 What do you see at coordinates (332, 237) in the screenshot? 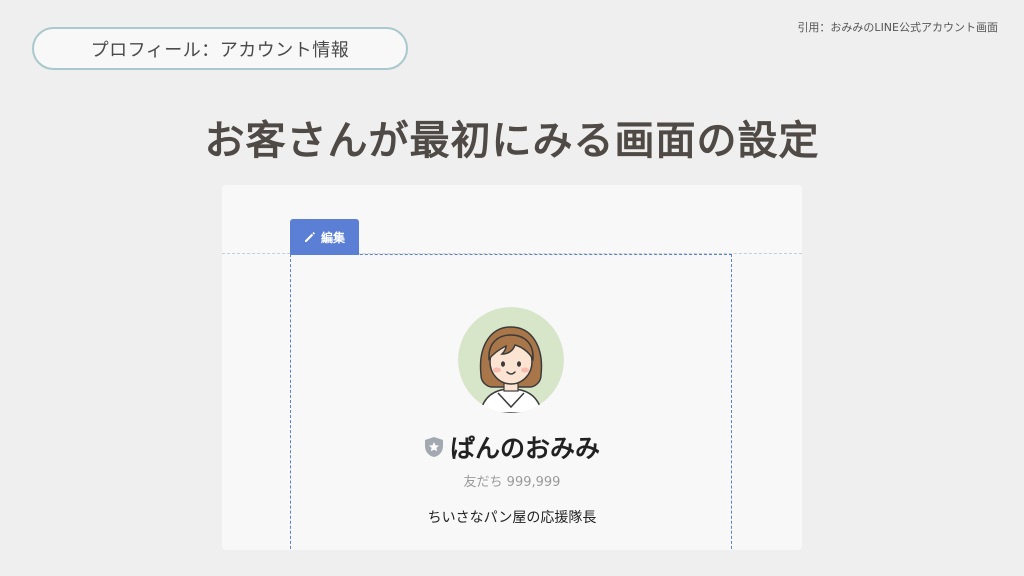
I see `edit-label: 編集` at bounding box center [332, 237].